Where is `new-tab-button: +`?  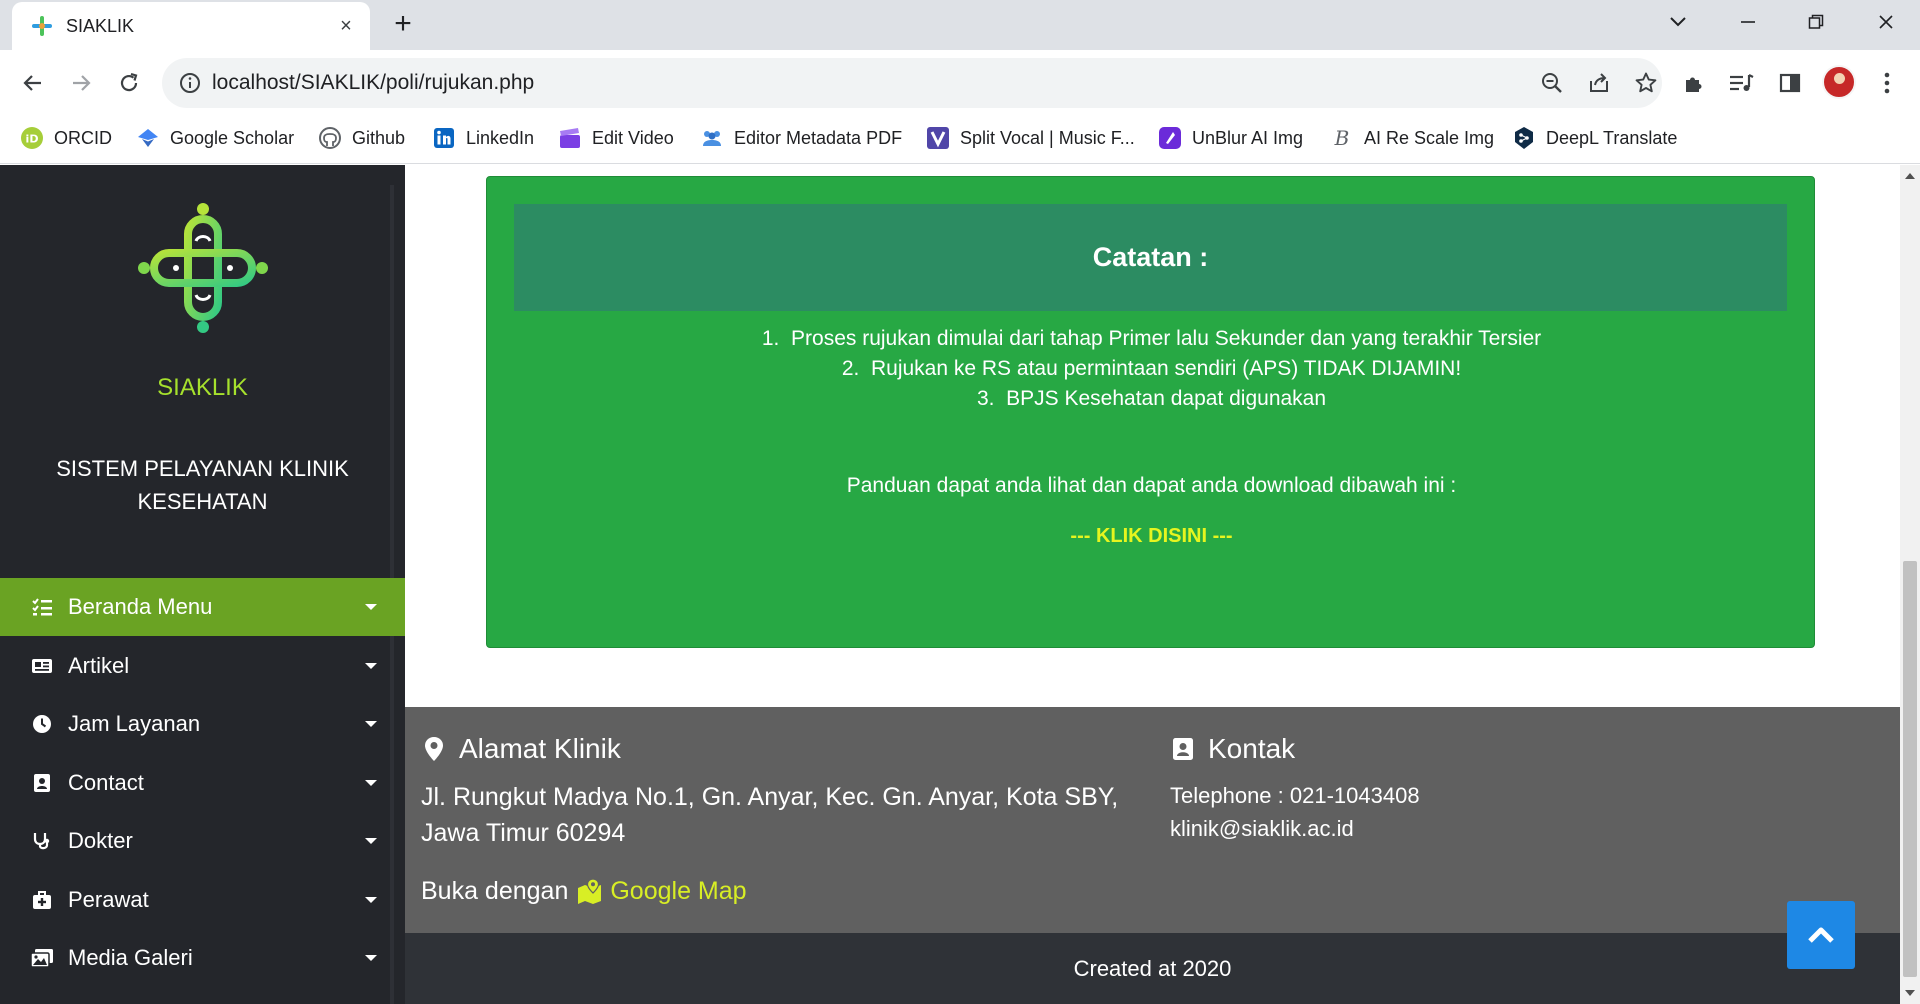 new-tab-button: + is located at coordinates (403, 25).